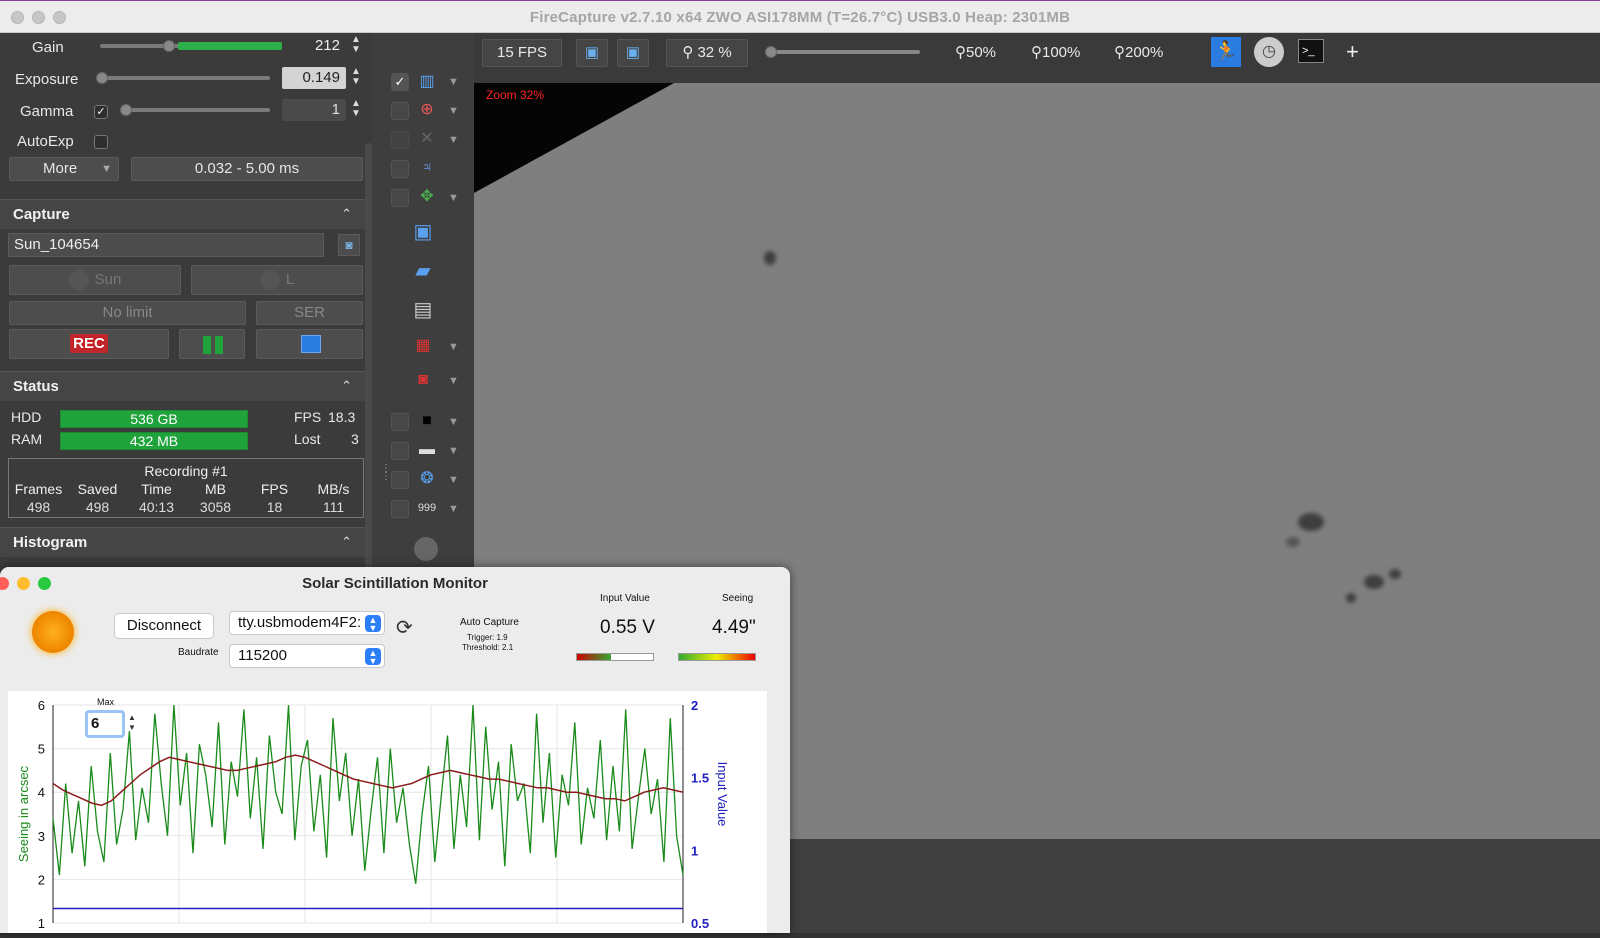  Describe the element at coordinates (127, 313) in the screenshot. I see `limit-button: No limit` at that location.